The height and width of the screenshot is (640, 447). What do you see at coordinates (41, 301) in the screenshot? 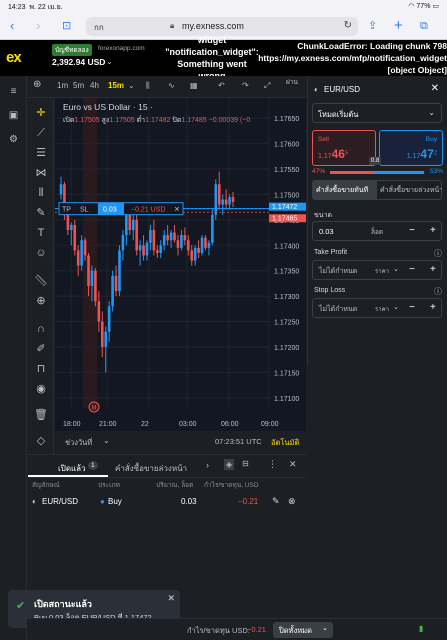
I see `zoom-icon: ⊕` at bounding box center [41, 301].